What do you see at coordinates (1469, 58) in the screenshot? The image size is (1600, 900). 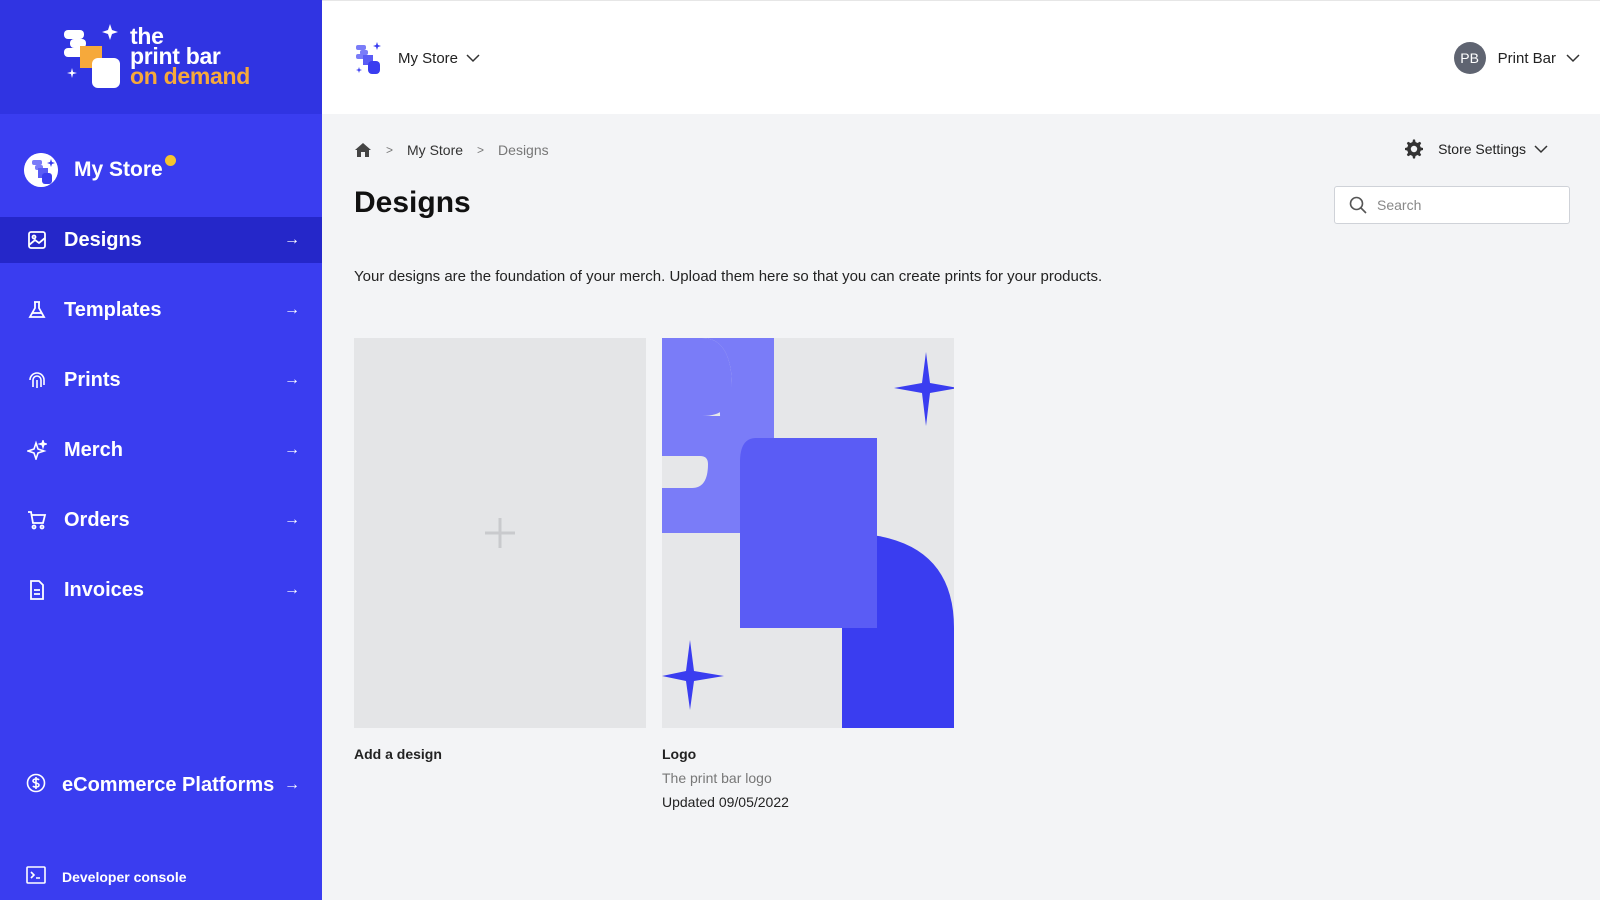 I see `avatar: PB` at bounding box center [1469, 58].